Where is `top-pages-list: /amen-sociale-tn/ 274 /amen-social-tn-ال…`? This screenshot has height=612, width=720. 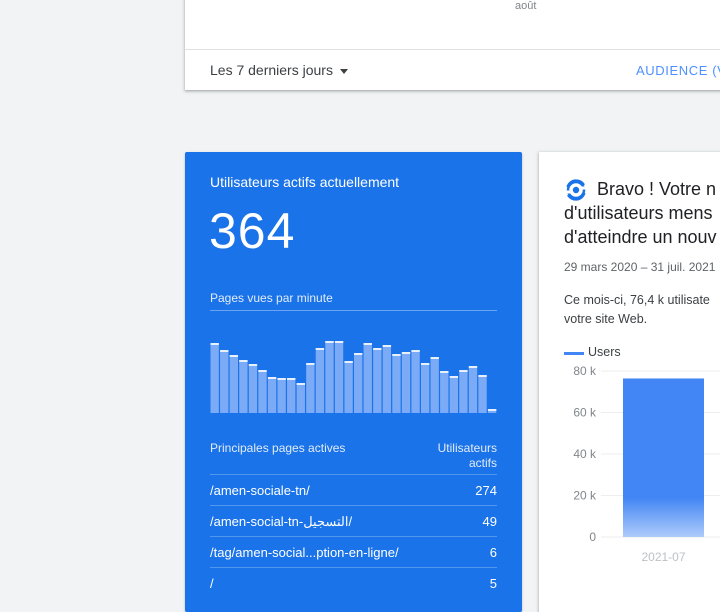 top-pages-list: /amen-sociale-tn/ 274 /amen-social-tn-ال… is located at coordinates (353, 536).